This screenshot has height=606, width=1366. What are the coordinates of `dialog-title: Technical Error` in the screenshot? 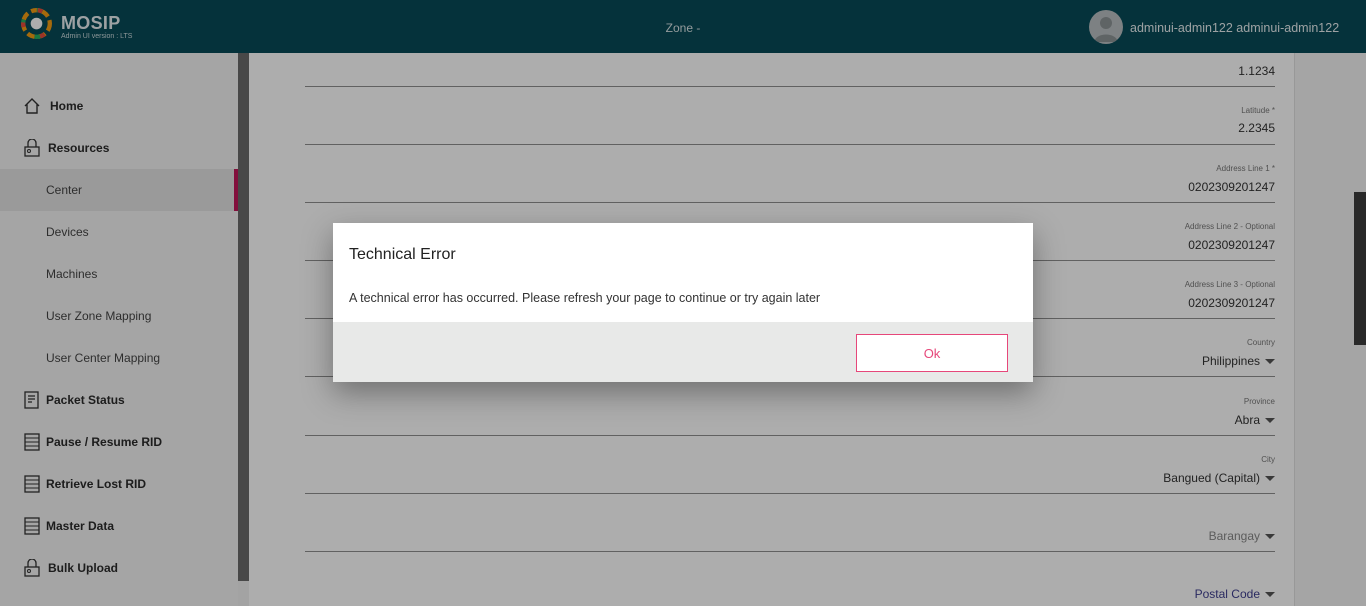 It's located at (402, 254).